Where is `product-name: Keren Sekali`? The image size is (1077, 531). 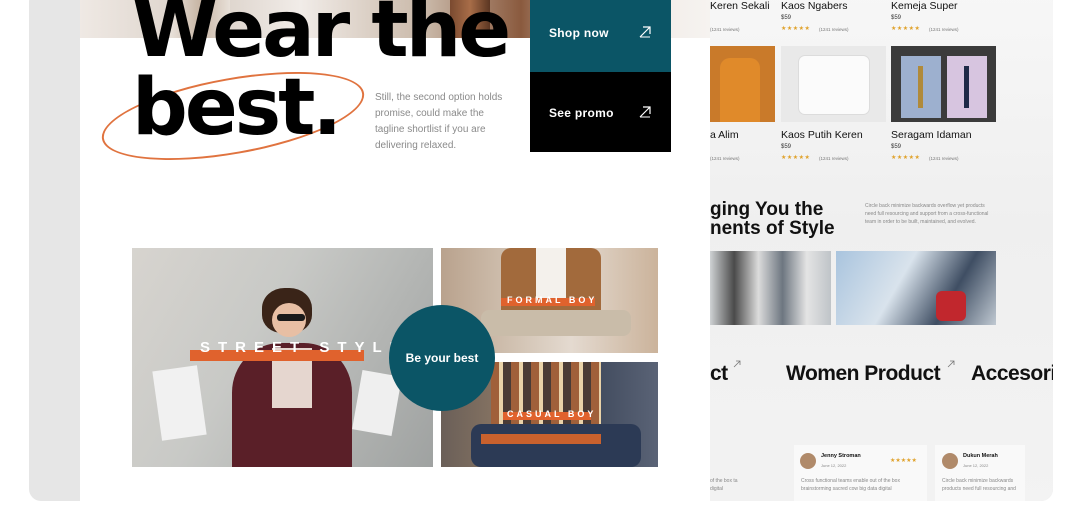 product-name: Keren Sekali is located at coordinates (740, 6).